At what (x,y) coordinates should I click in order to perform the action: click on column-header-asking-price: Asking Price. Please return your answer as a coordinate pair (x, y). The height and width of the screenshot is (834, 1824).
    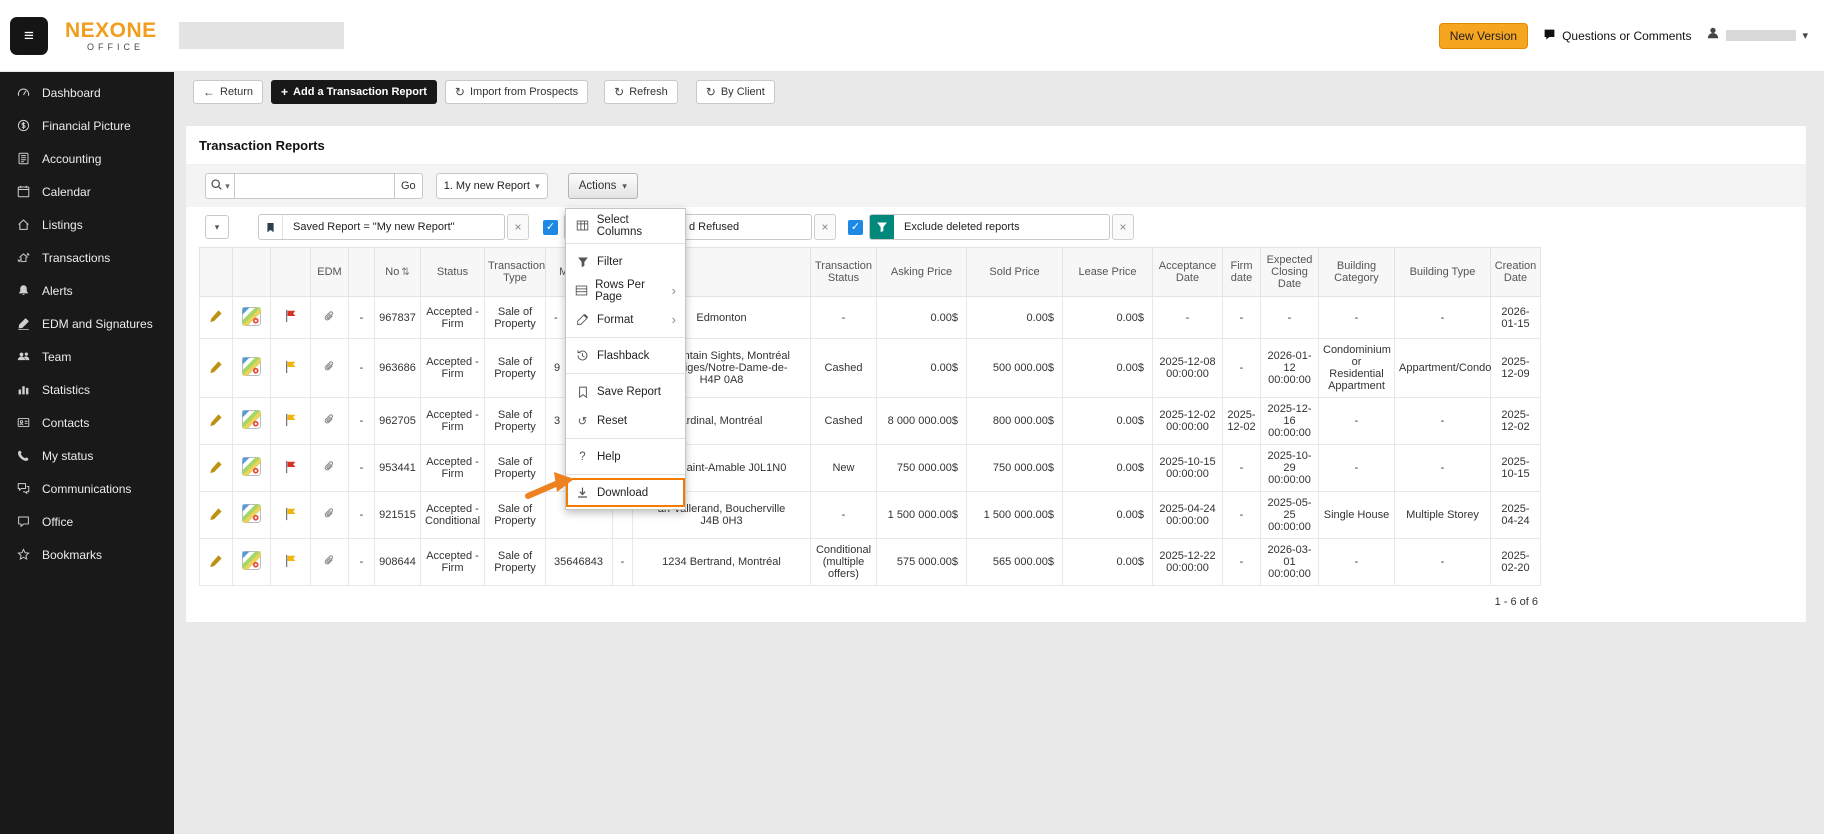
    Looking at the image, I should click on (921, 272).